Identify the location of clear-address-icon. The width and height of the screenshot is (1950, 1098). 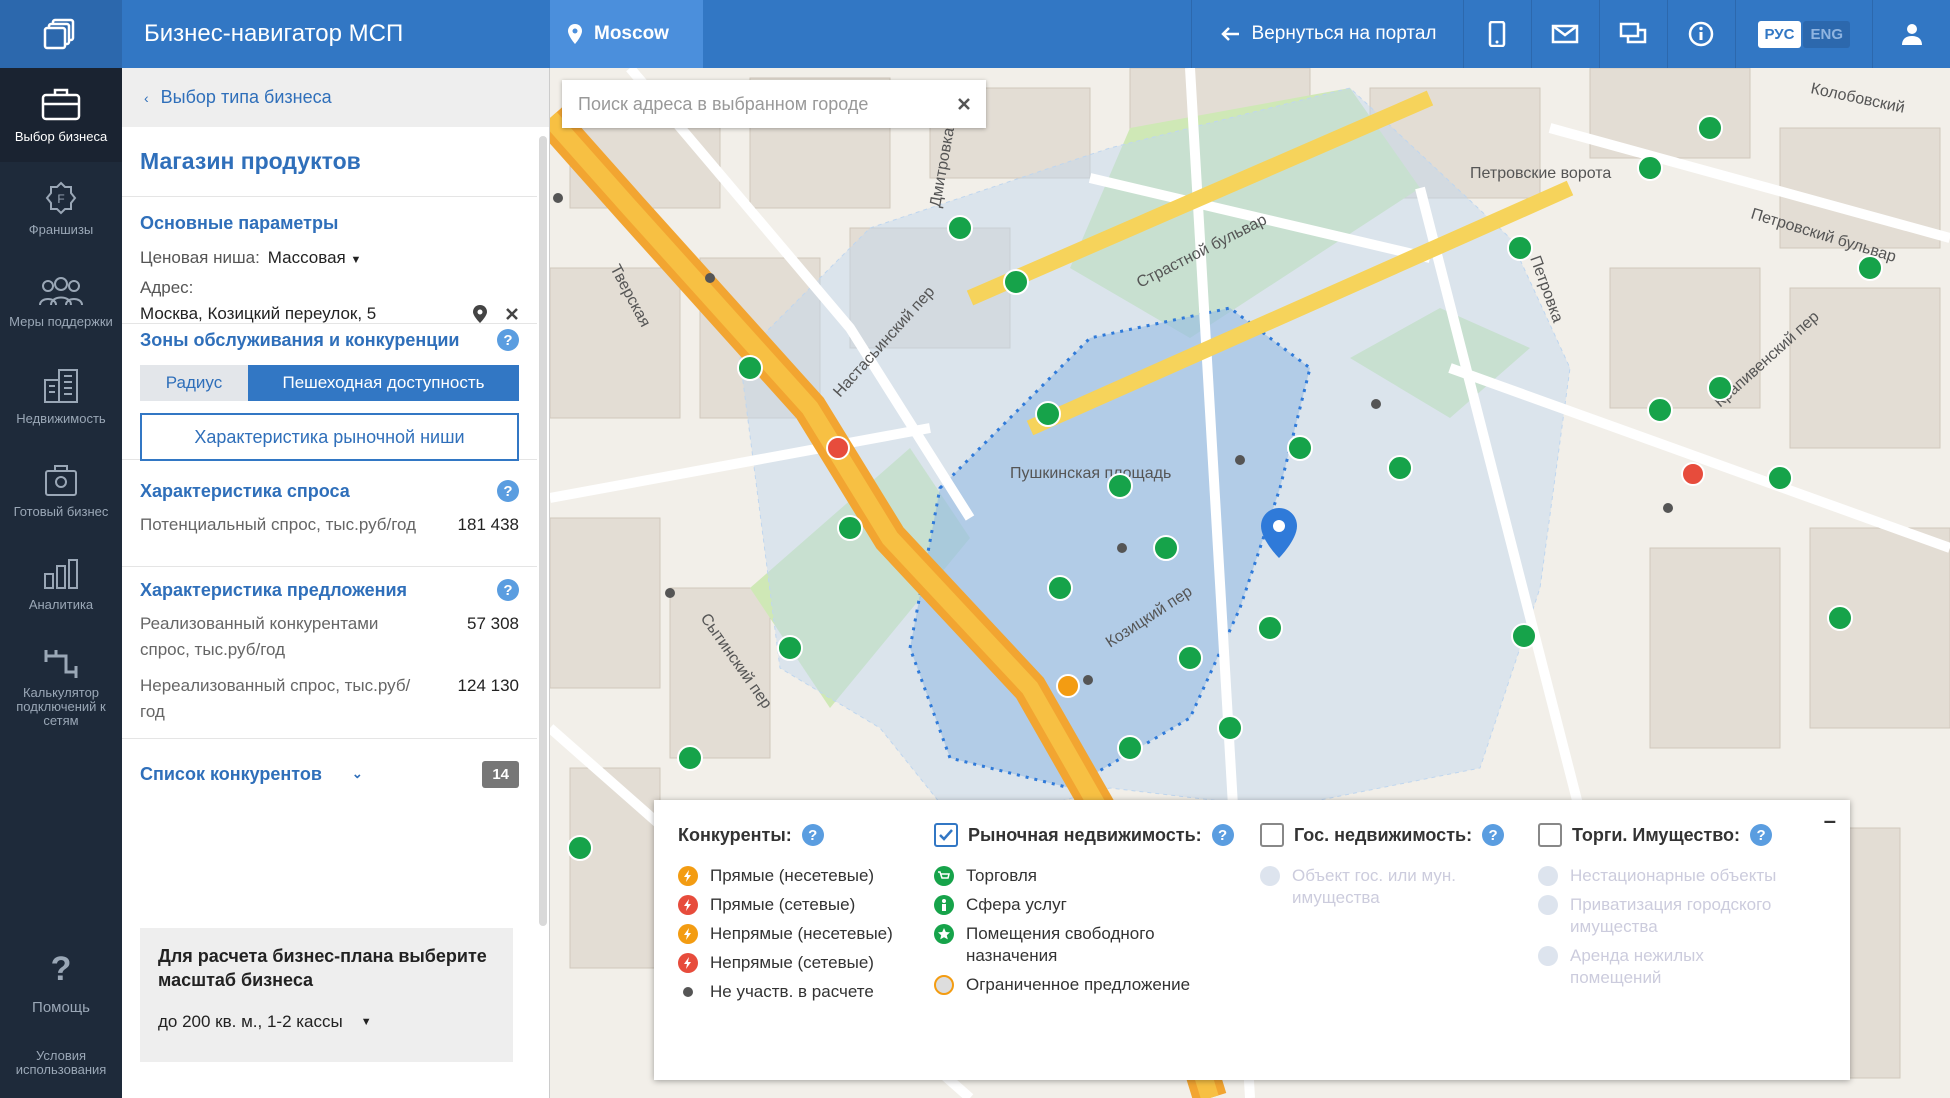
(512, 314).